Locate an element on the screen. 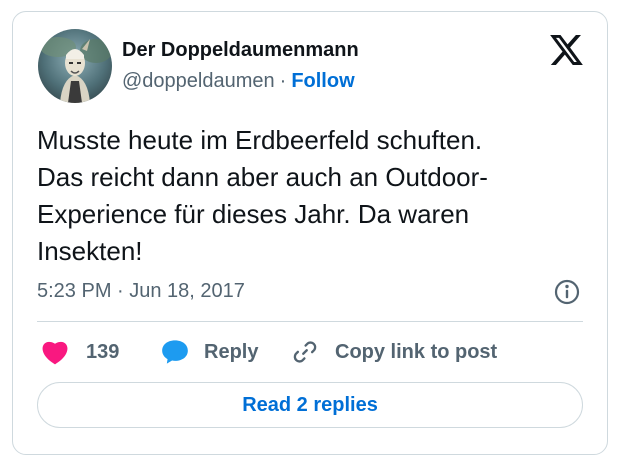  tweet-timestamp: 5:23 PM · Jun 18, 2017 is located at coordinates (141, 291).